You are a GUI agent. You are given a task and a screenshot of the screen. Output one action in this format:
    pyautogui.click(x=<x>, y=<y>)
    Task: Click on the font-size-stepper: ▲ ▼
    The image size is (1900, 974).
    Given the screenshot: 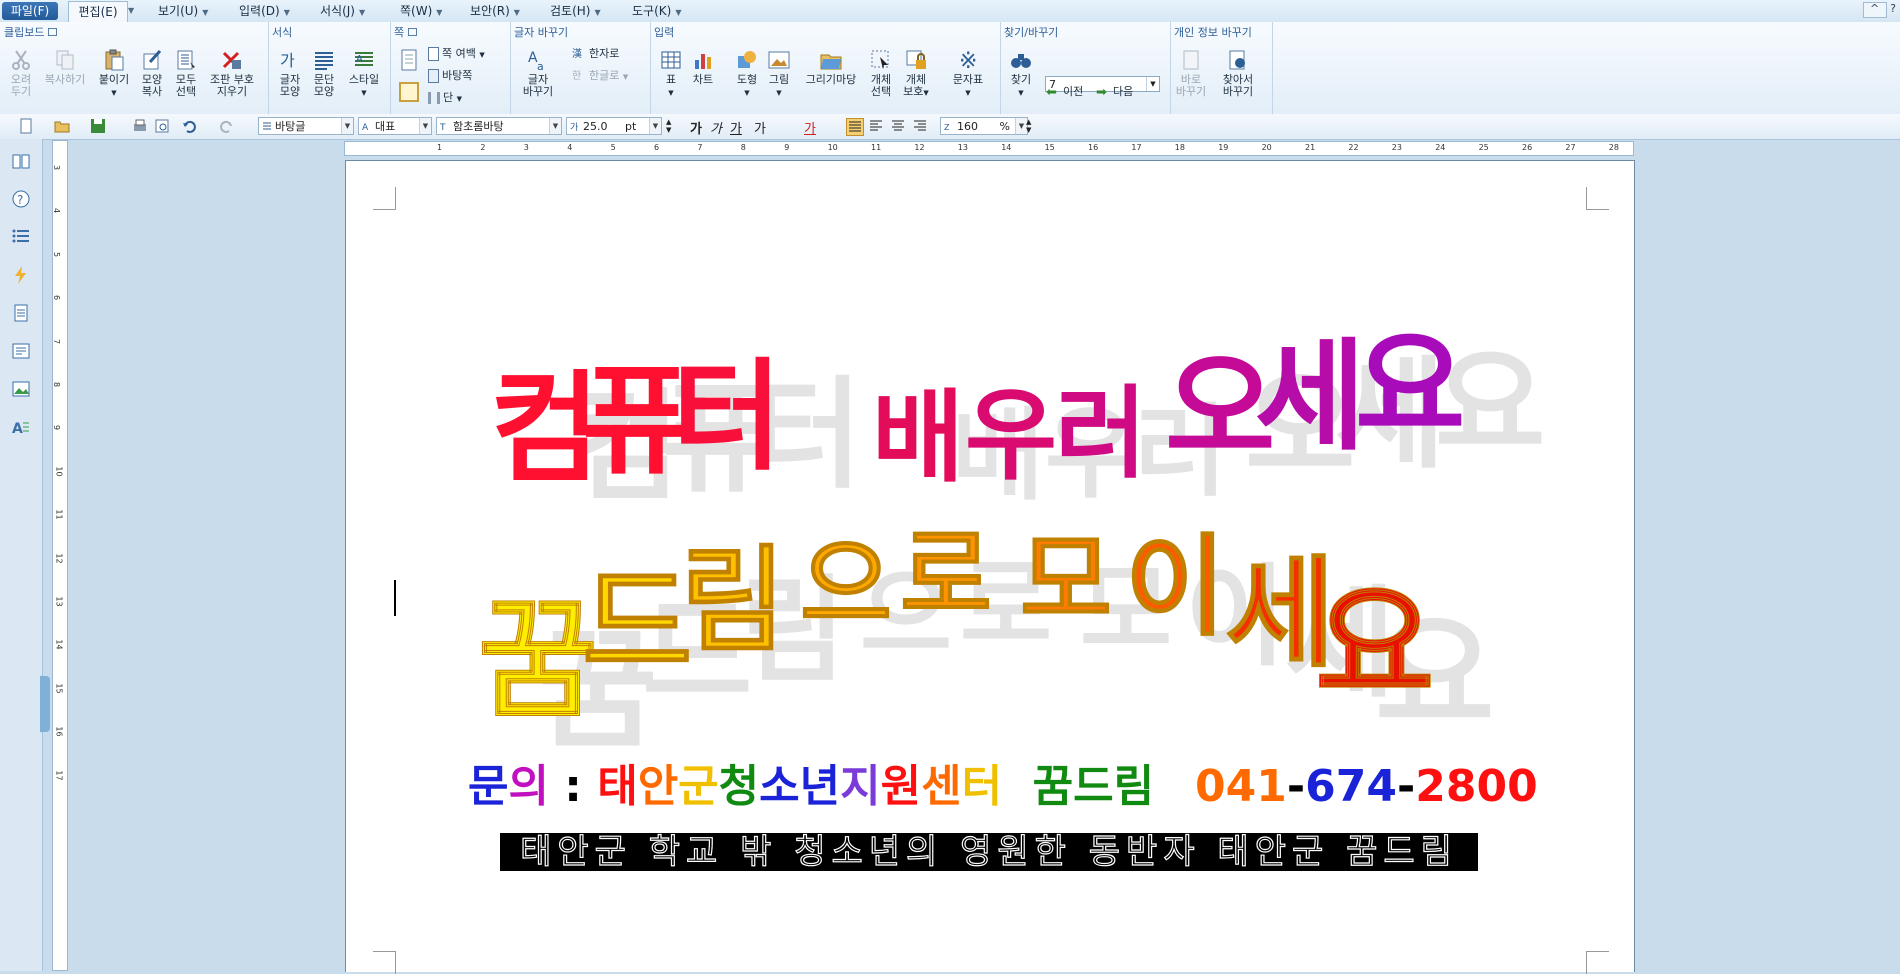 What is the action you would take?
    pyautogui.click(x=671, y=126)
    